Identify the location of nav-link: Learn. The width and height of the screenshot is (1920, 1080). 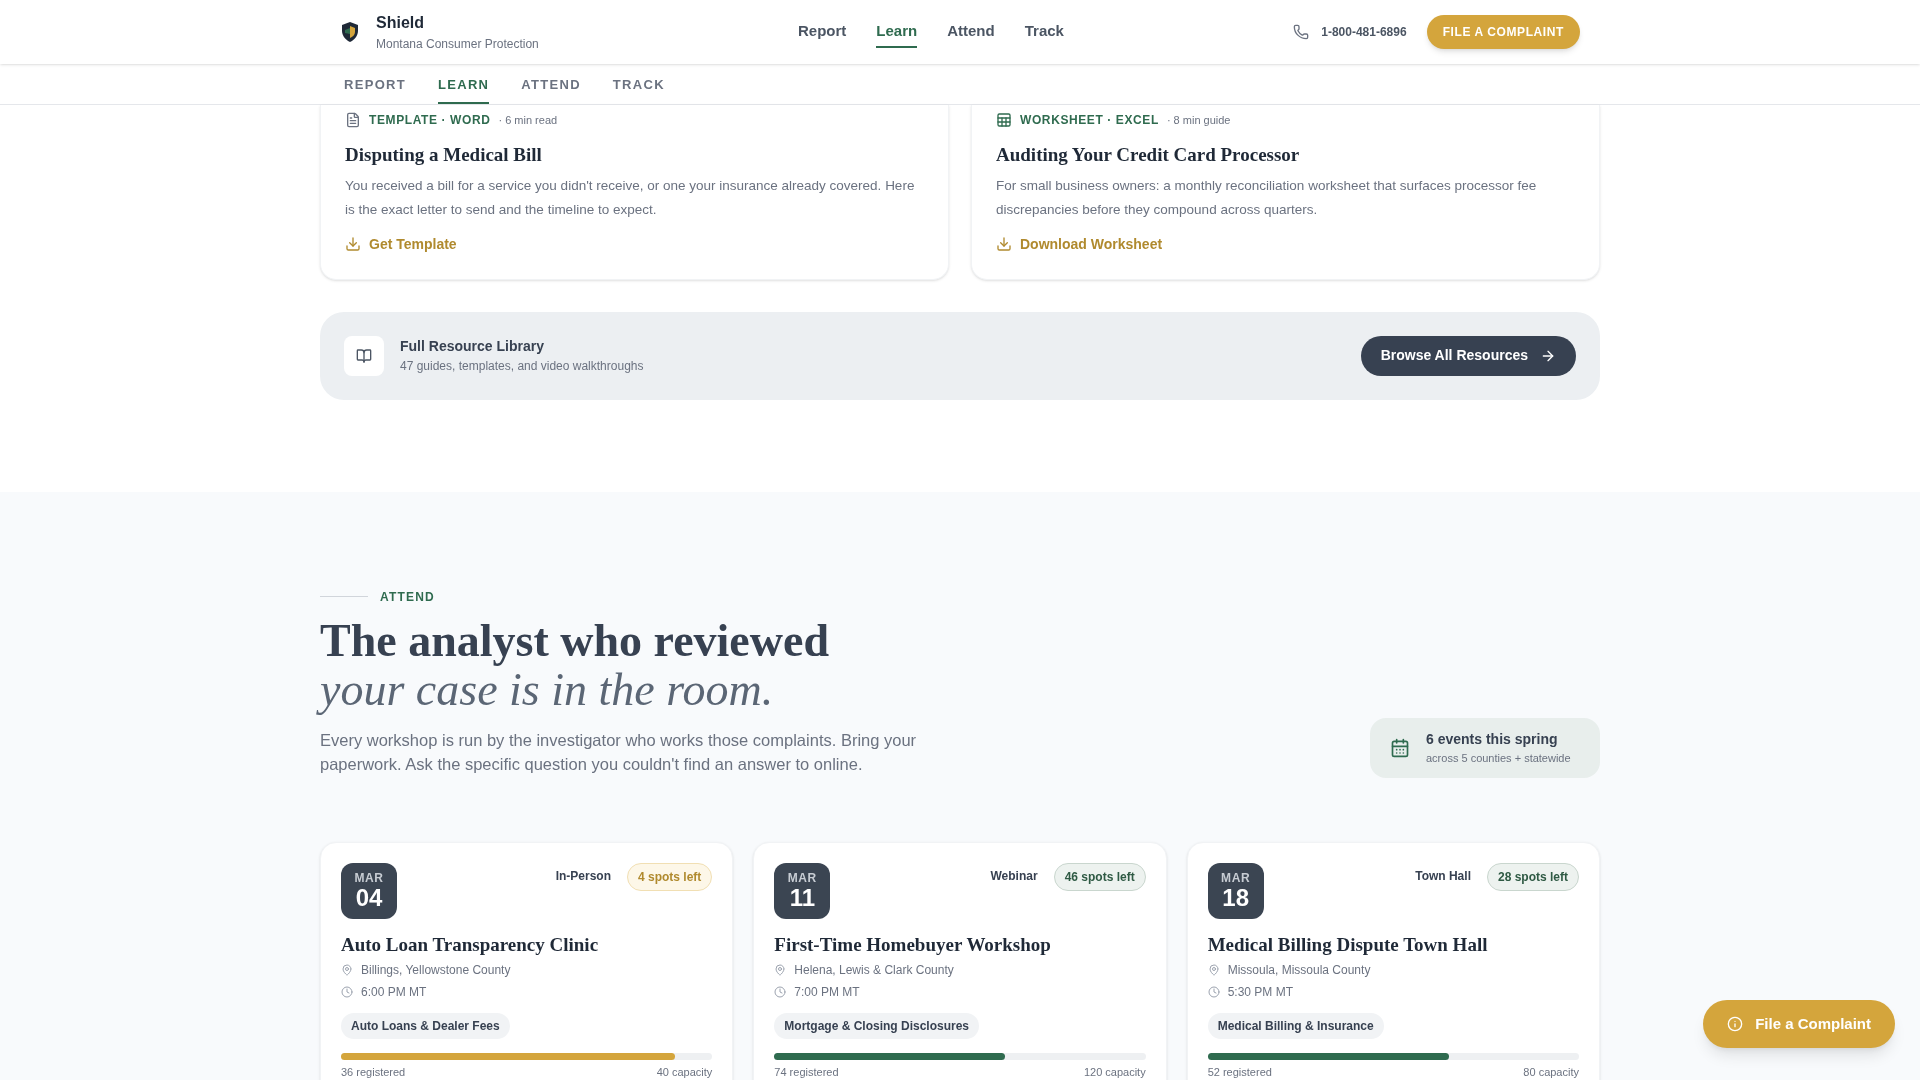
(897, 32).